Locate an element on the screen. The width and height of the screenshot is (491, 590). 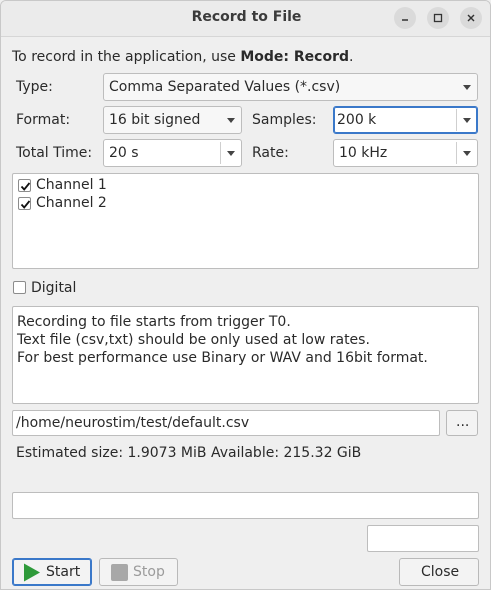
type-label: Type: is located at coordinates (34, 87).